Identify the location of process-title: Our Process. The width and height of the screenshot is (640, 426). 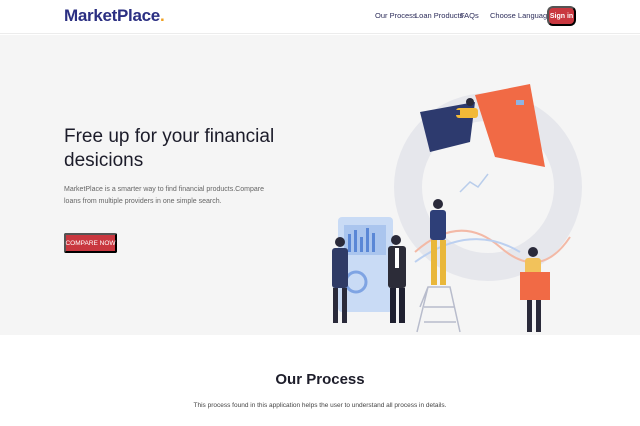
(320, 379).